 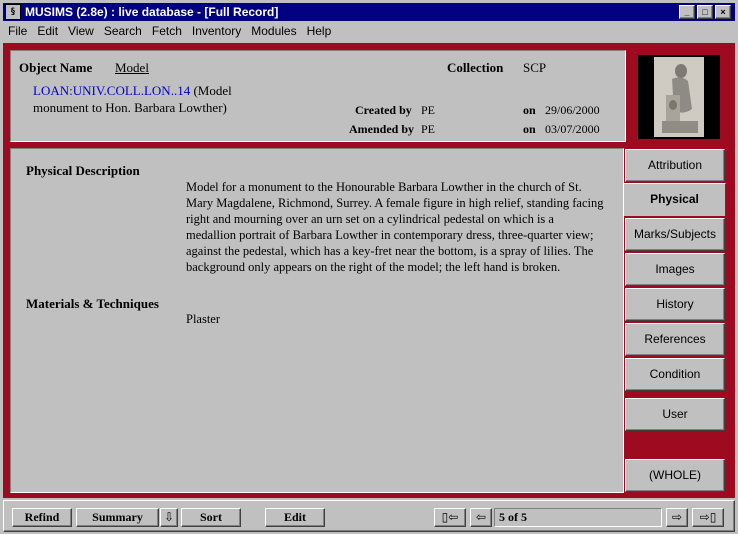 What do you see at coordinates (211, 517) in the screenshot?
I see `sort-button: Sort` at bounding box center [211, 517].